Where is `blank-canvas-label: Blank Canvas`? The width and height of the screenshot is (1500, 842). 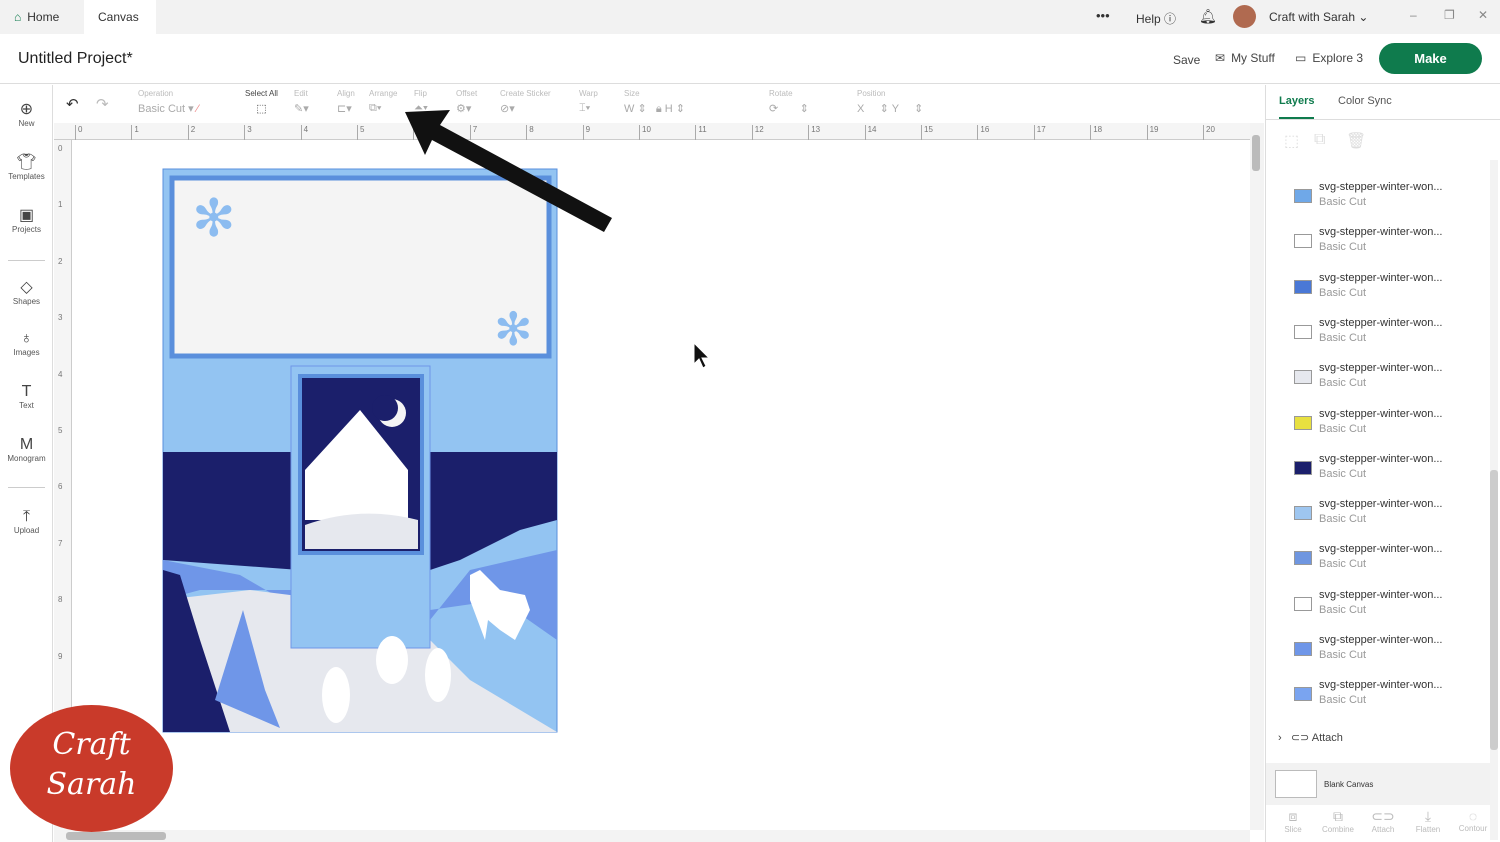
blank-canvas-label: Blank Canvas is located at coordinates (1349, 784).